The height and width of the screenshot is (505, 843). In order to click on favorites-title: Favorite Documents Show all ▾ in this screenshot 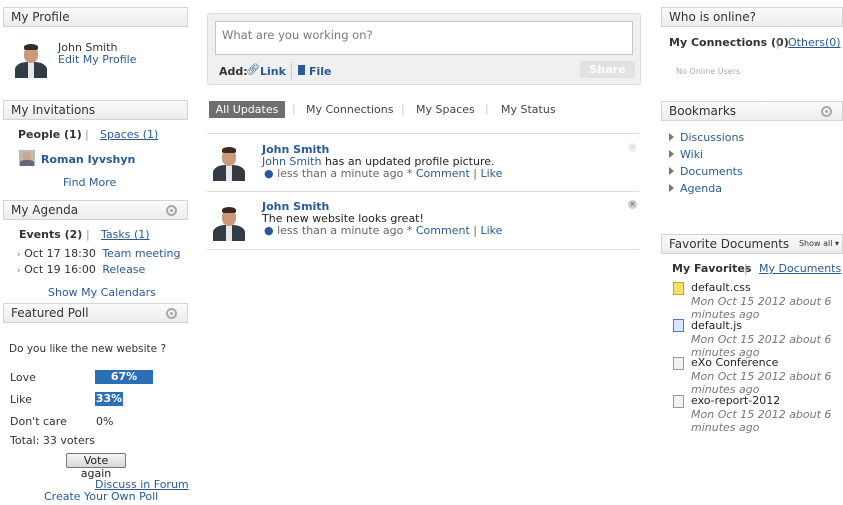, I will do `click(752, 244)`.